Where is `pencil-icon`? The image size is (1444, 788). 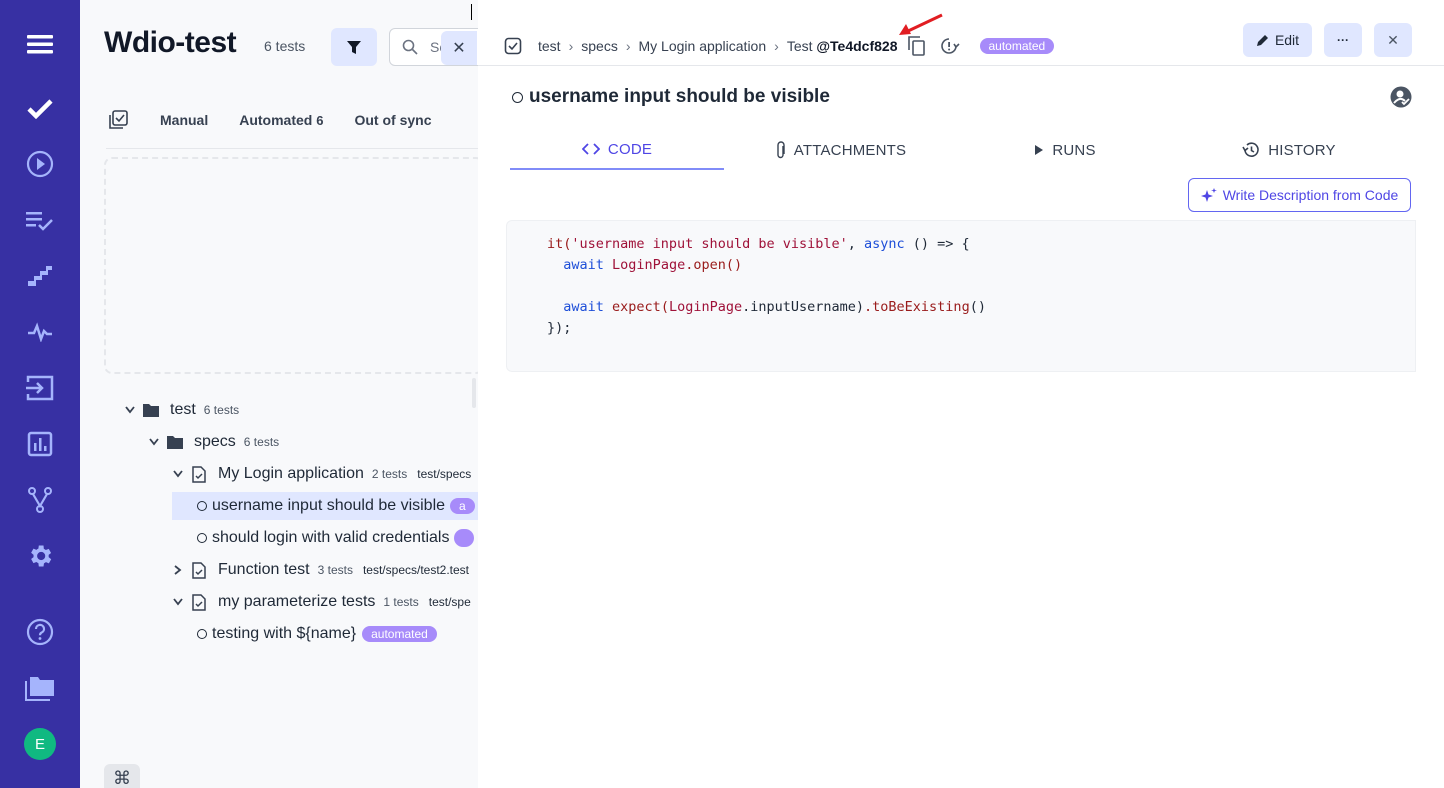 pencil-icon is located at coordinates (1262, 40).